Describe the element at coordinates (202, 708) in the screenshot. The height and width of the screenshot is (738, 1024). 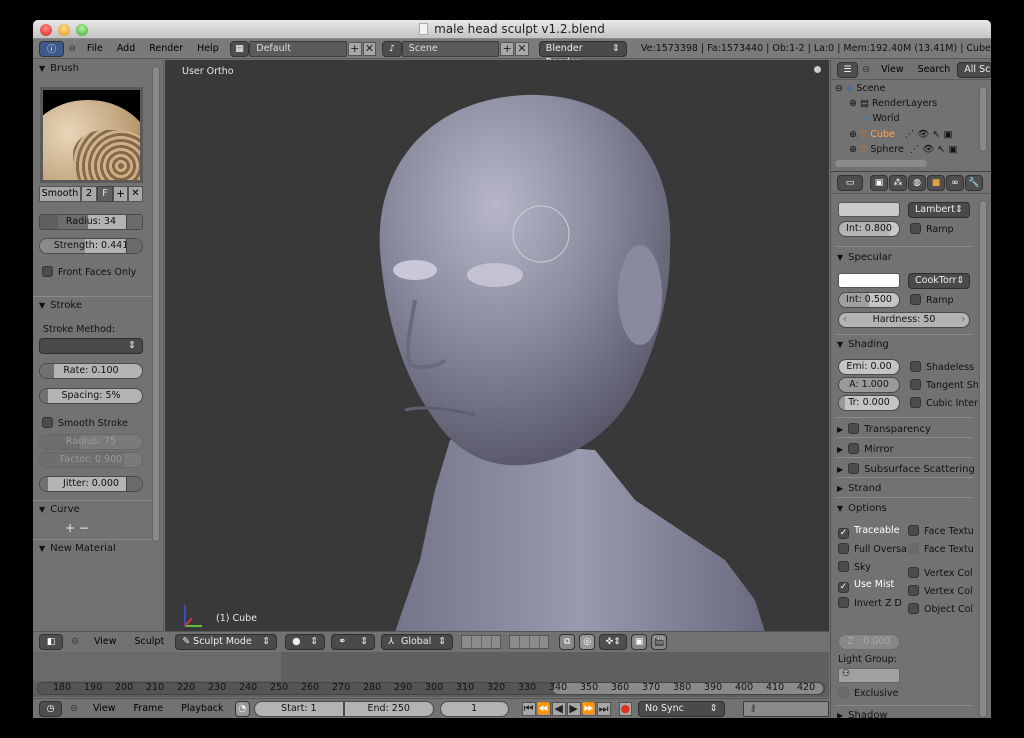
I see `menu-playback: Playback` at that location.